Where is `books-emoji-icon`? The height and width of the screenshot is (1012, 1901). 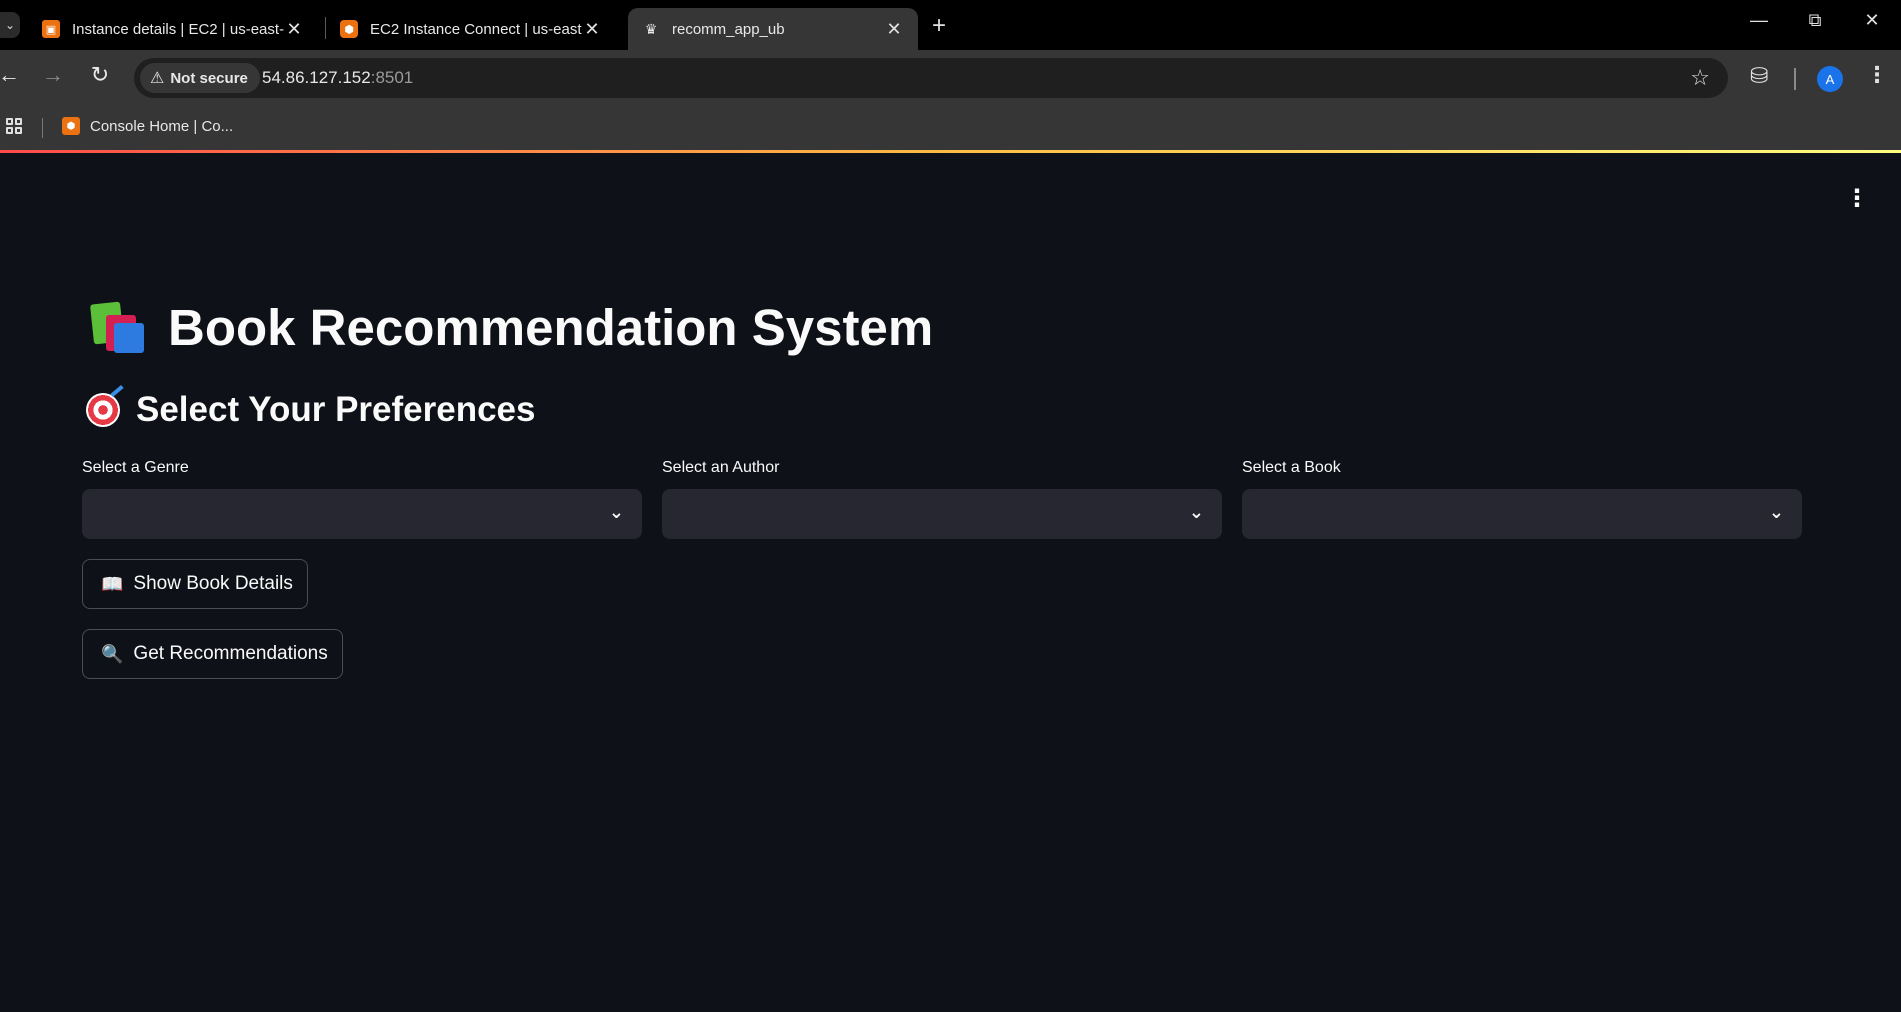 books-emoji-icon is located at coordinates (117, 327).